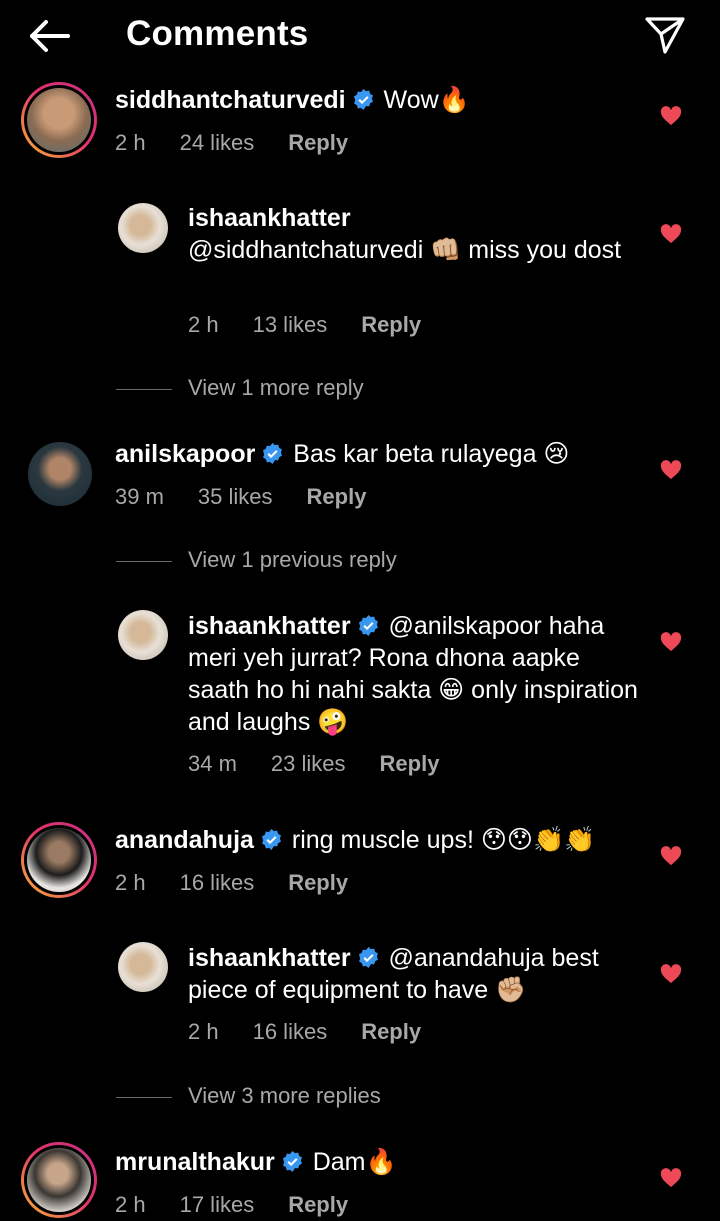 The image size is (720, 1221). I want to click on comment-meta: 2 h 13 likes Reply, so click(321, 325).